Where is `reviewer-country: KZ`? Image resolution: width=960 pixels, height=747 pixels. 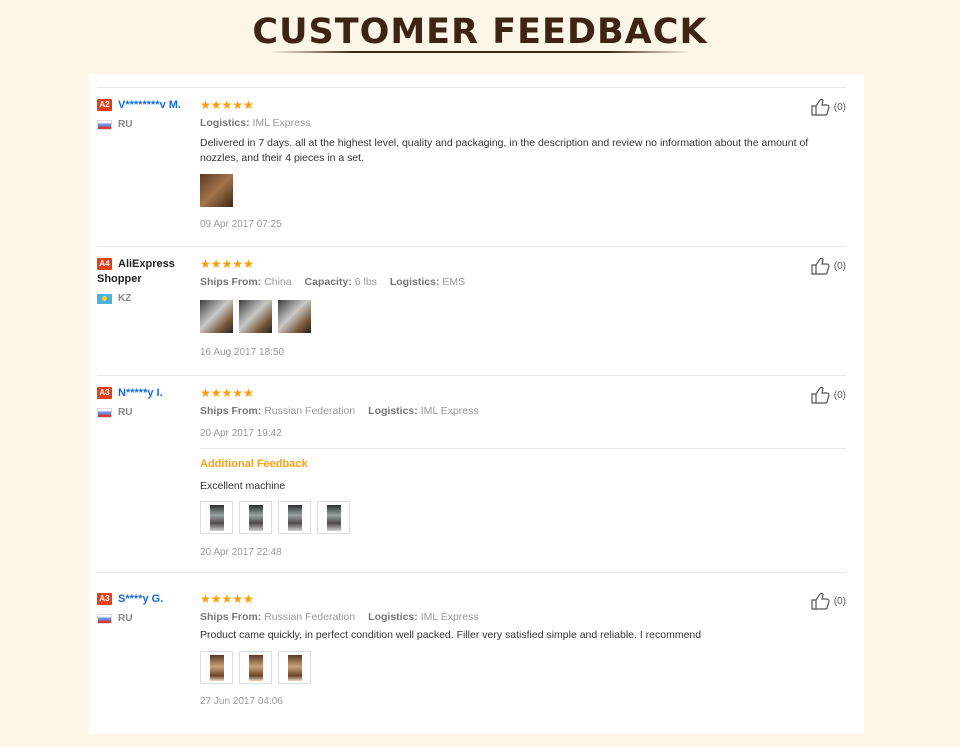 reviewer-country: KZ is located at coordinates (125, 298).